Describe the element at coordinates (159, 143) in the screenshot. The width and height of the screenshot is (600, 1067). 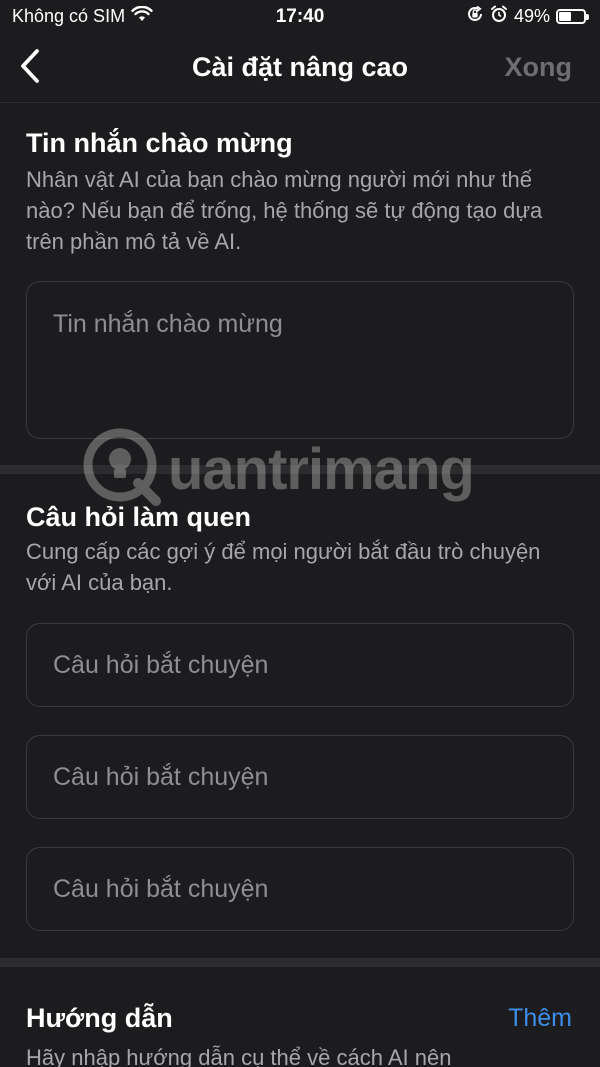
I see `welcome-title: Tin nhắn chào mừng` at that location.